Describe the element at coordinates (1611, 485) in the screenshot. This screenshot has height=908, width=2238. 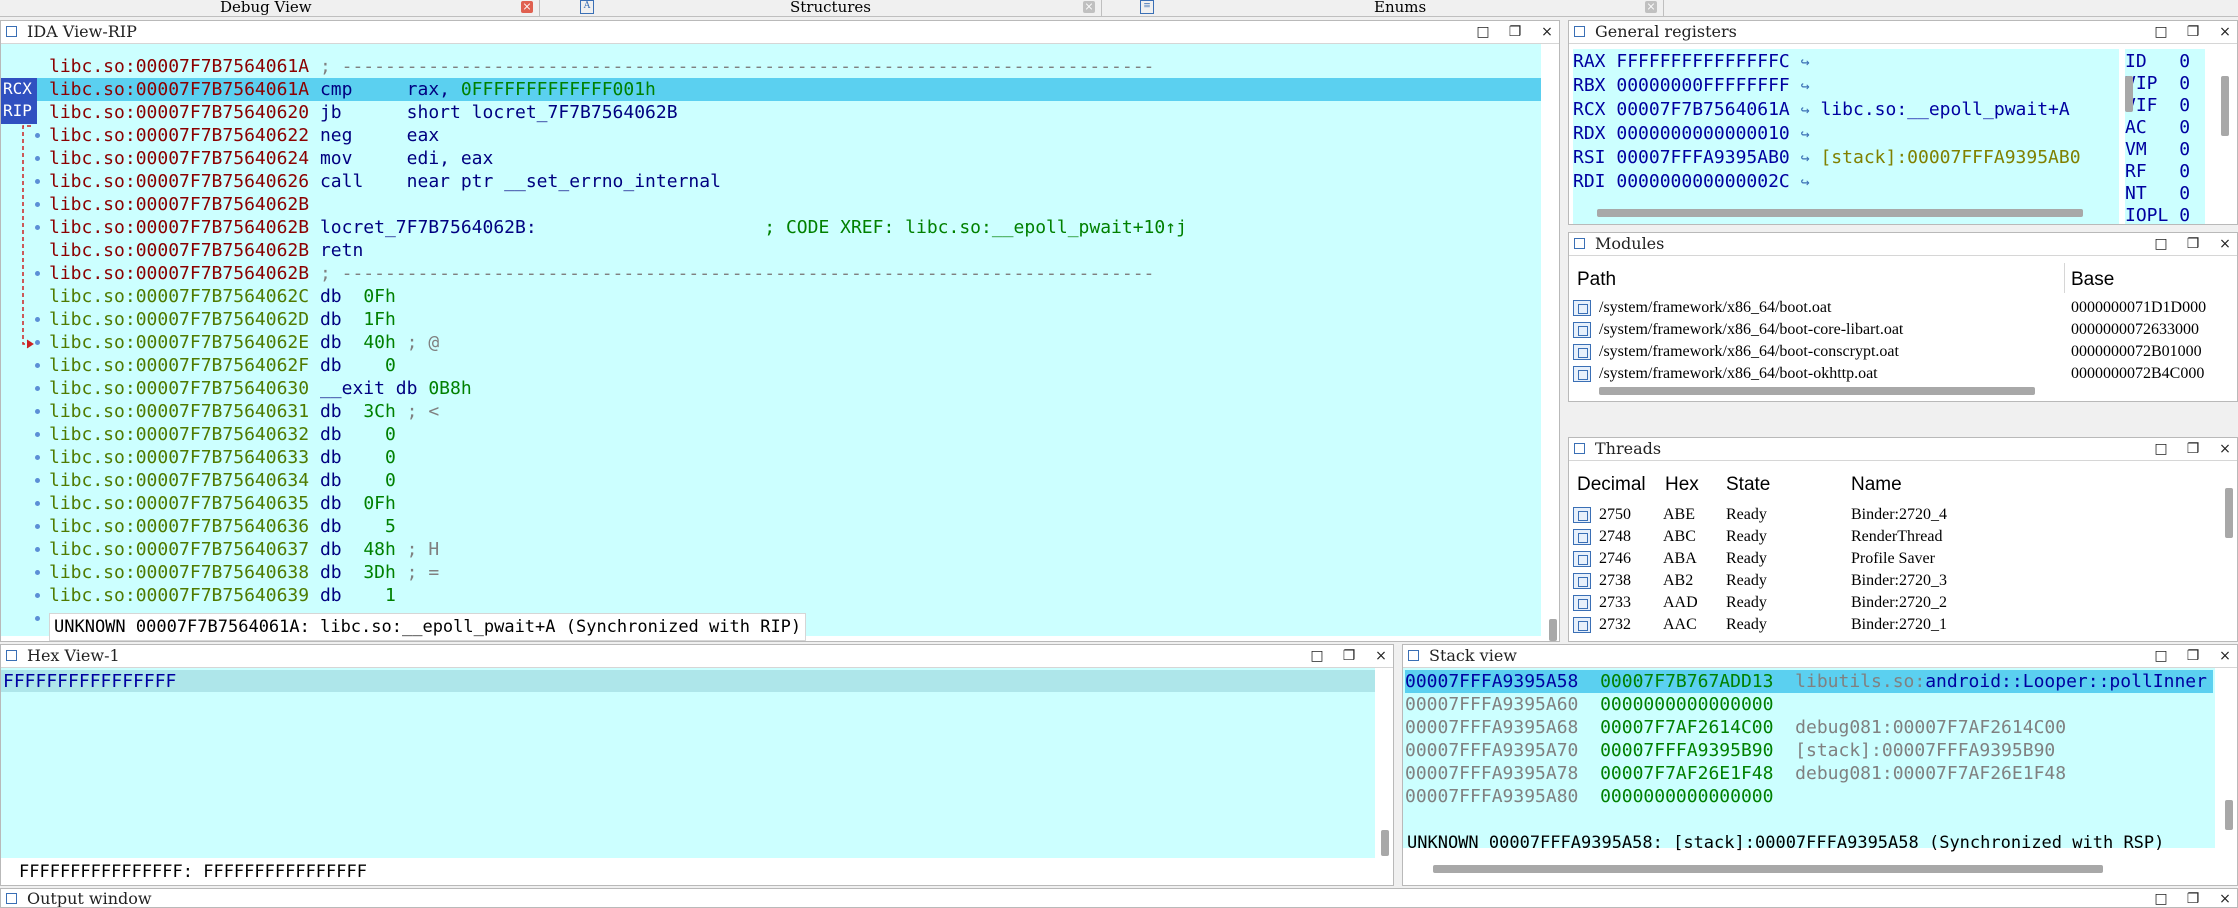
I see `column-header-decimal: Decimal` at that location.